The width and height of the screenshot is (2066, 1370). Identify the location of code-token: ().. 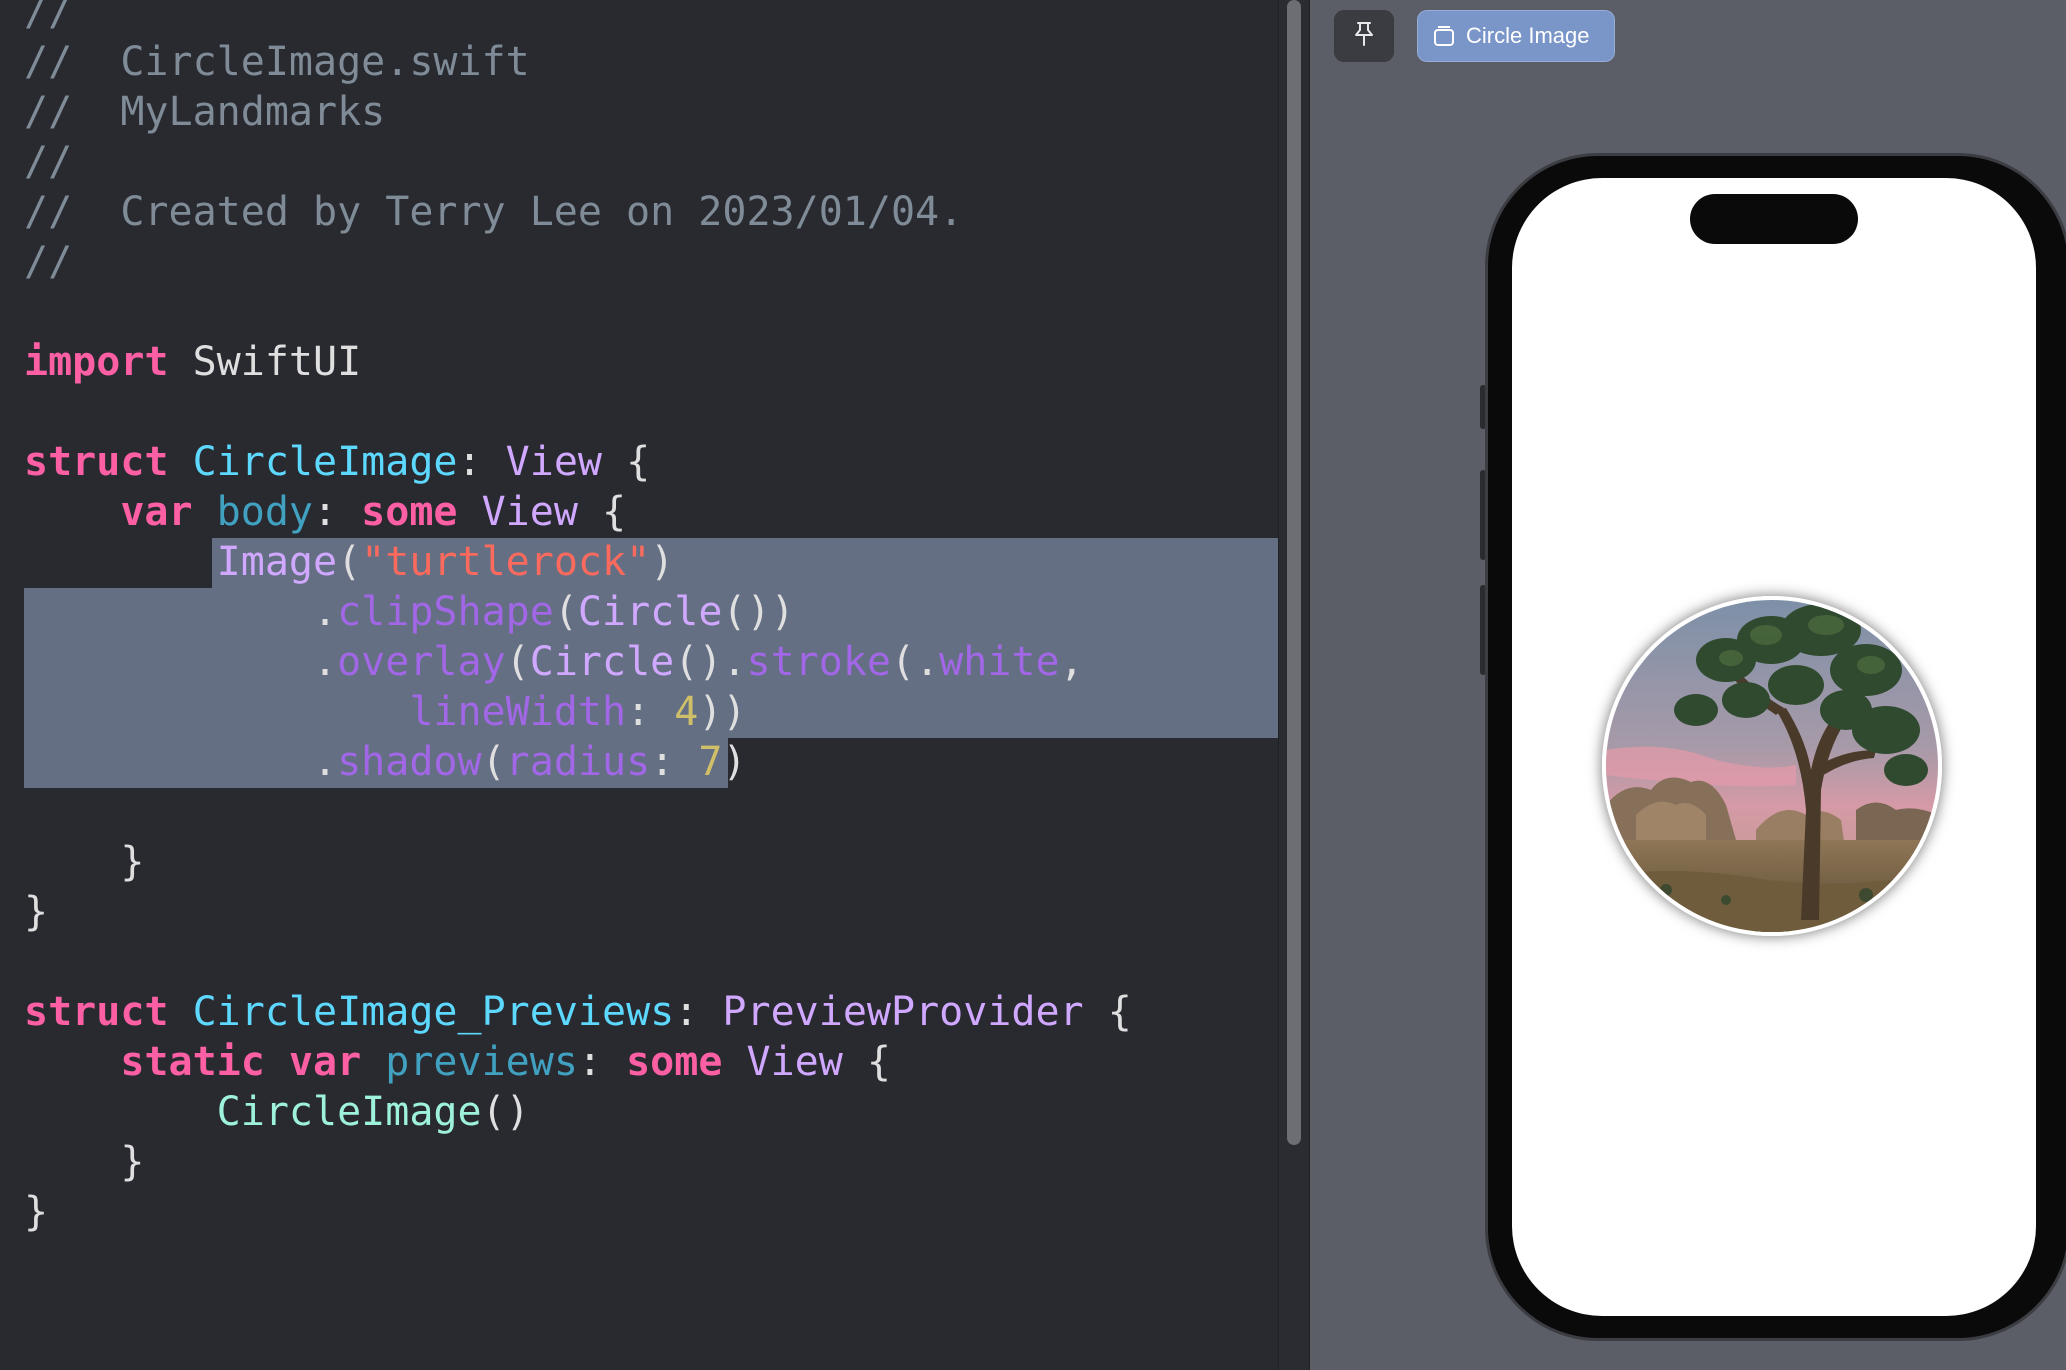
(710, 662).